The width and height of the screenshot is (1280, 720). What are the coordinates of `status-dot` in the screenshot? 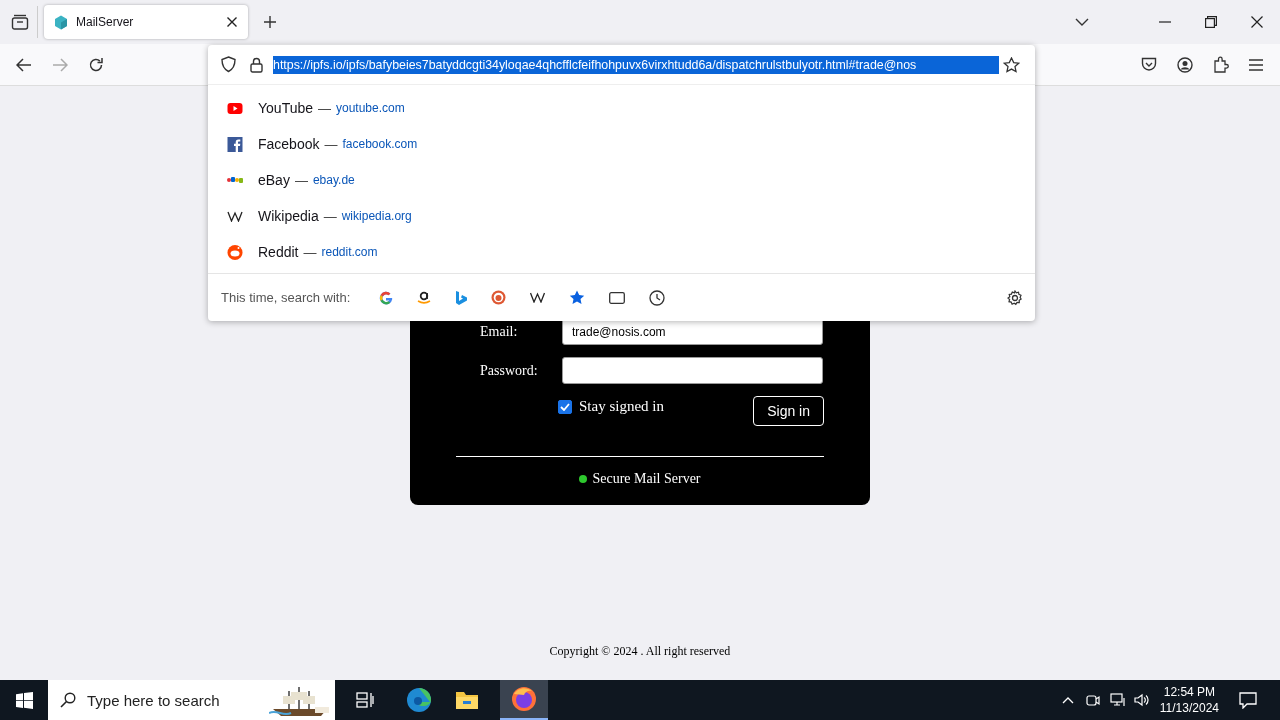 It's located at (583, 479).